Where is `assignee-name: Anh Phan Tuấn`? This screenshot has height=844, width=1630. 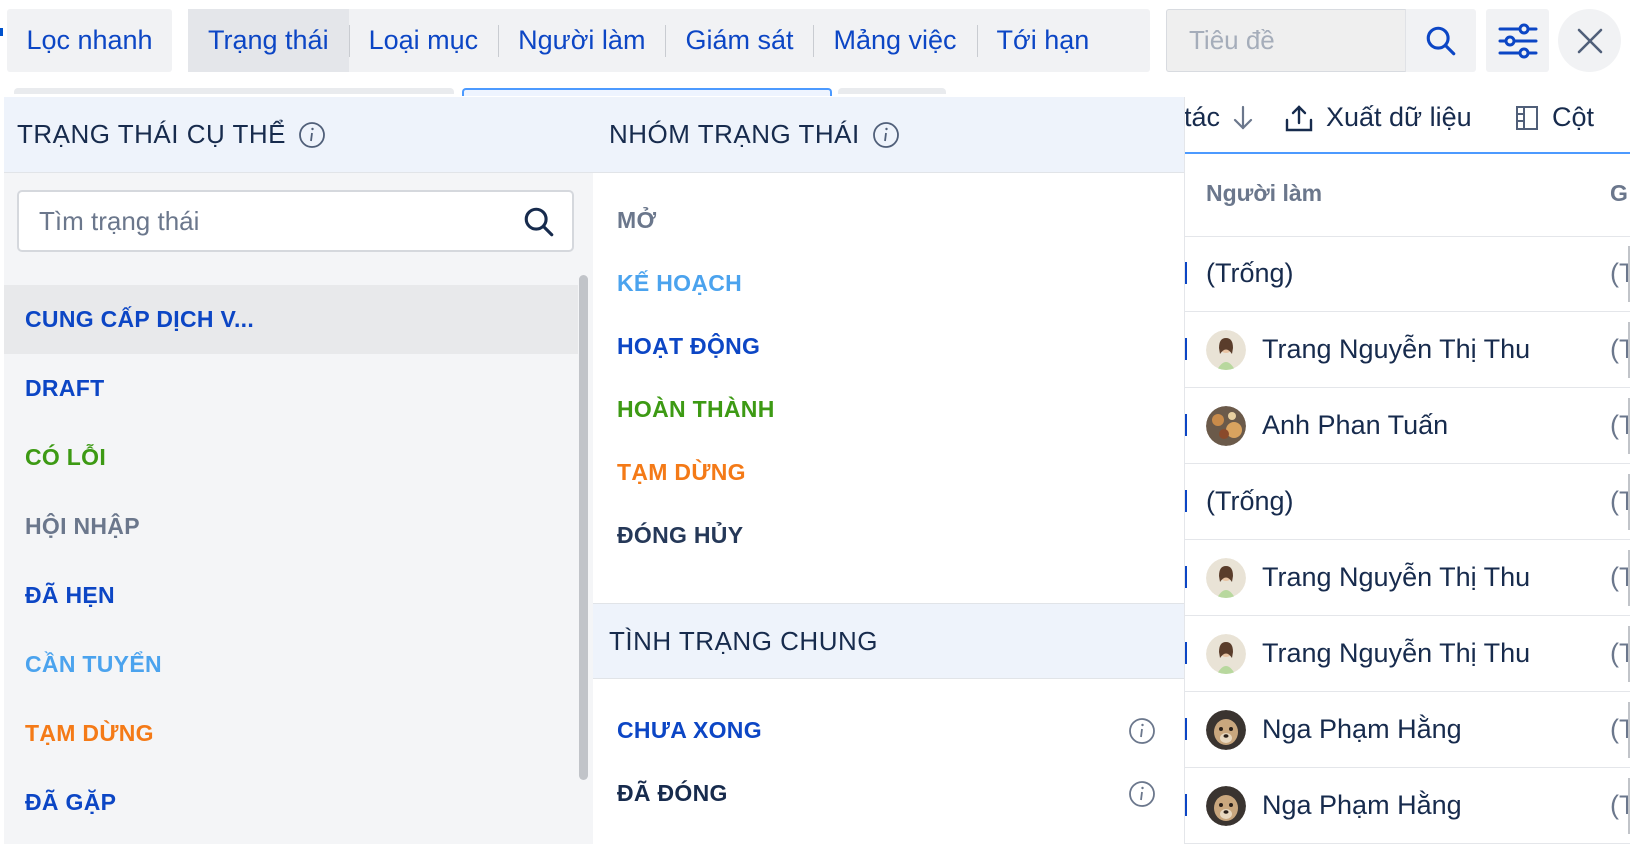 assignee-name: Anh Phan Tuấn is located at coordinates (1355, 425).